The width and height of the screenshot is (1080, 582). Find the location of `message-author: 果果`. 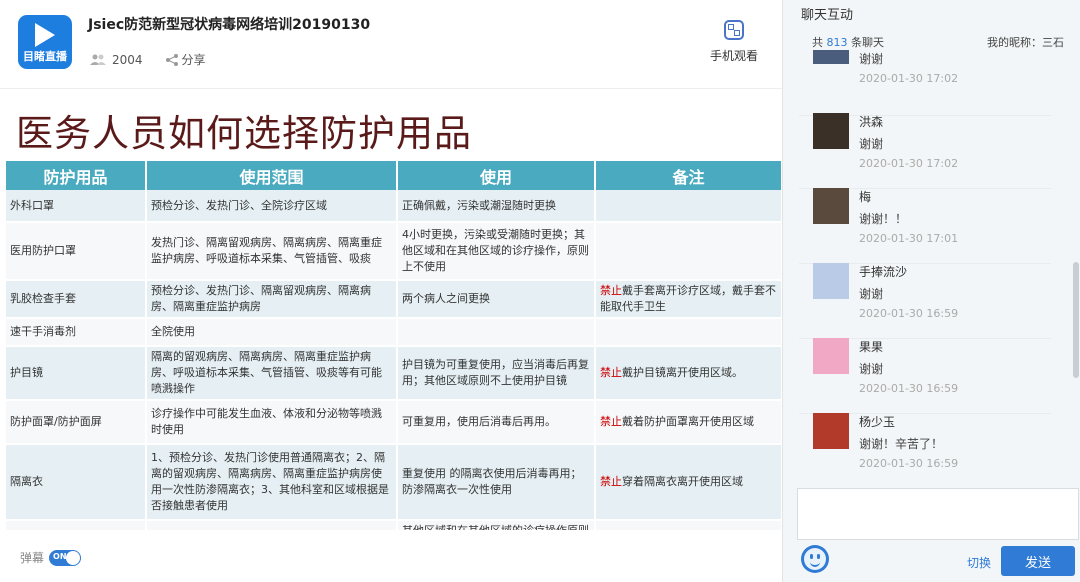

message-author: 果果 is located at coordinates (871, 347).